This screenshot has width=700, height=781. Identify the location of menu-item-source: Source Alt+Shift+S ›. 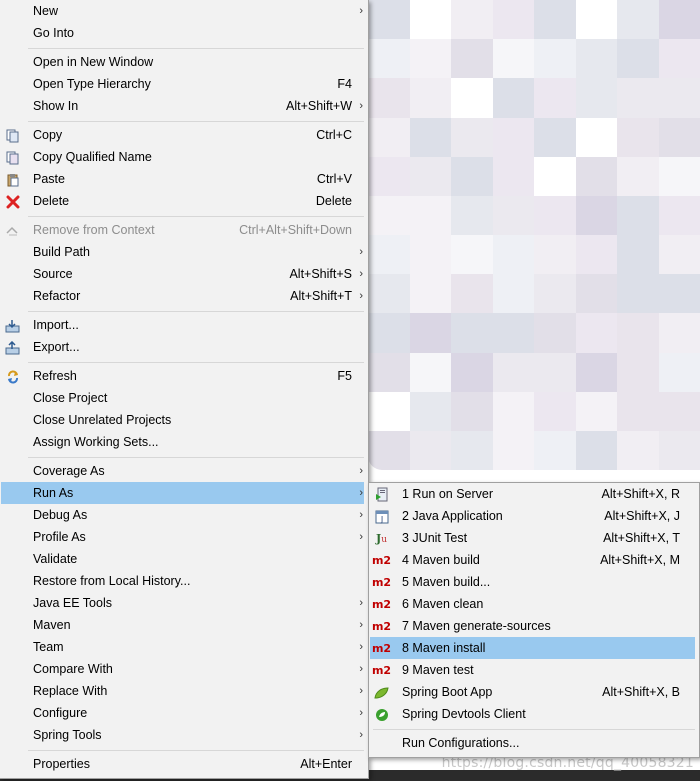
(184, 274).